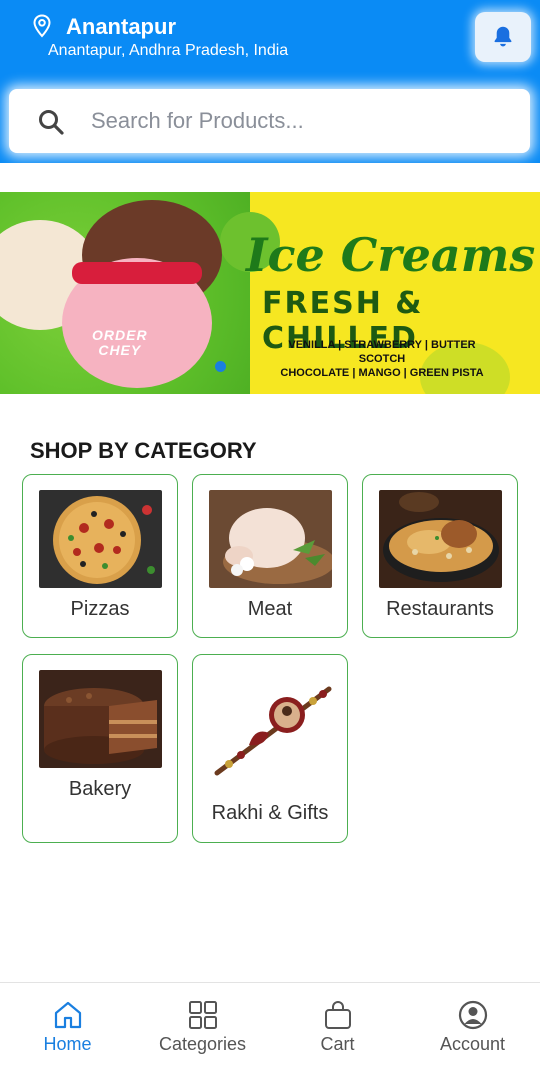 The image size is (540, 1067). I want to click on search-bar, so click(269, 121).